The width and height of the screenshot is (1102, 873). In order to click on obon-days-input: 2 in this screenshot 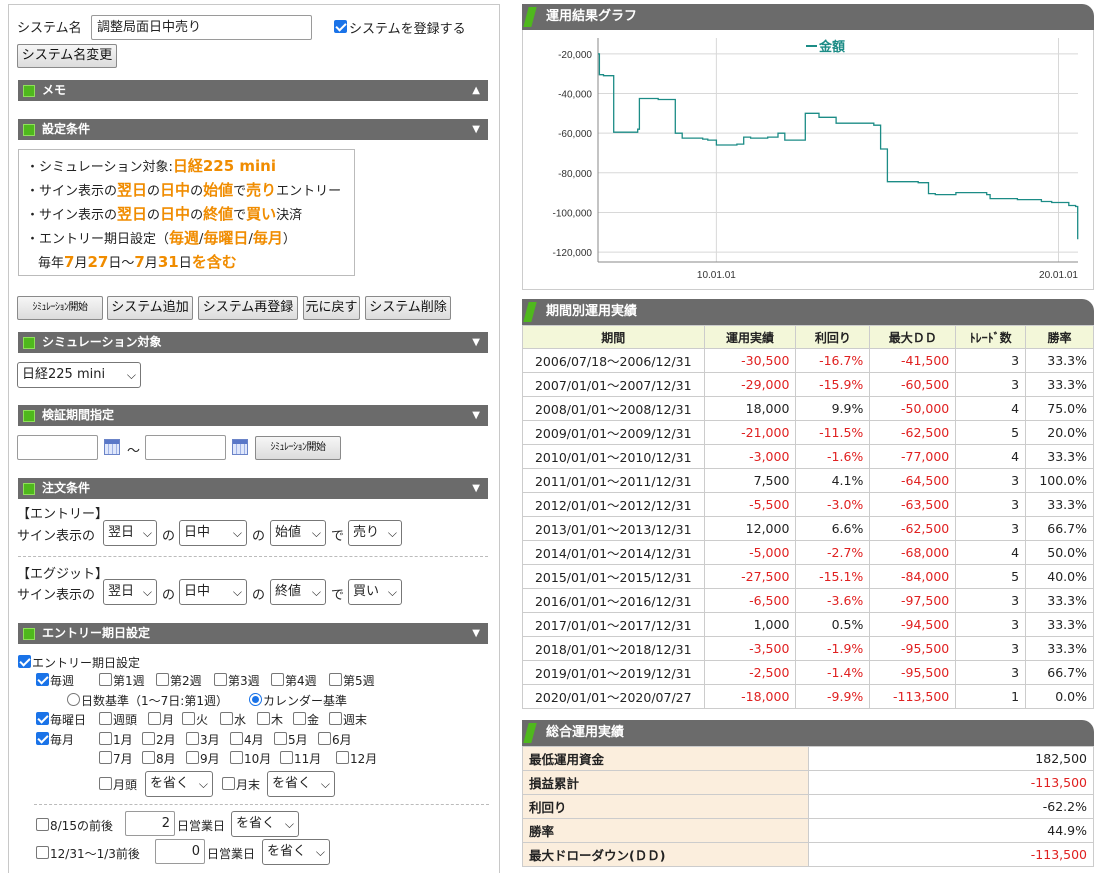, I will do `click(150, 823)`.